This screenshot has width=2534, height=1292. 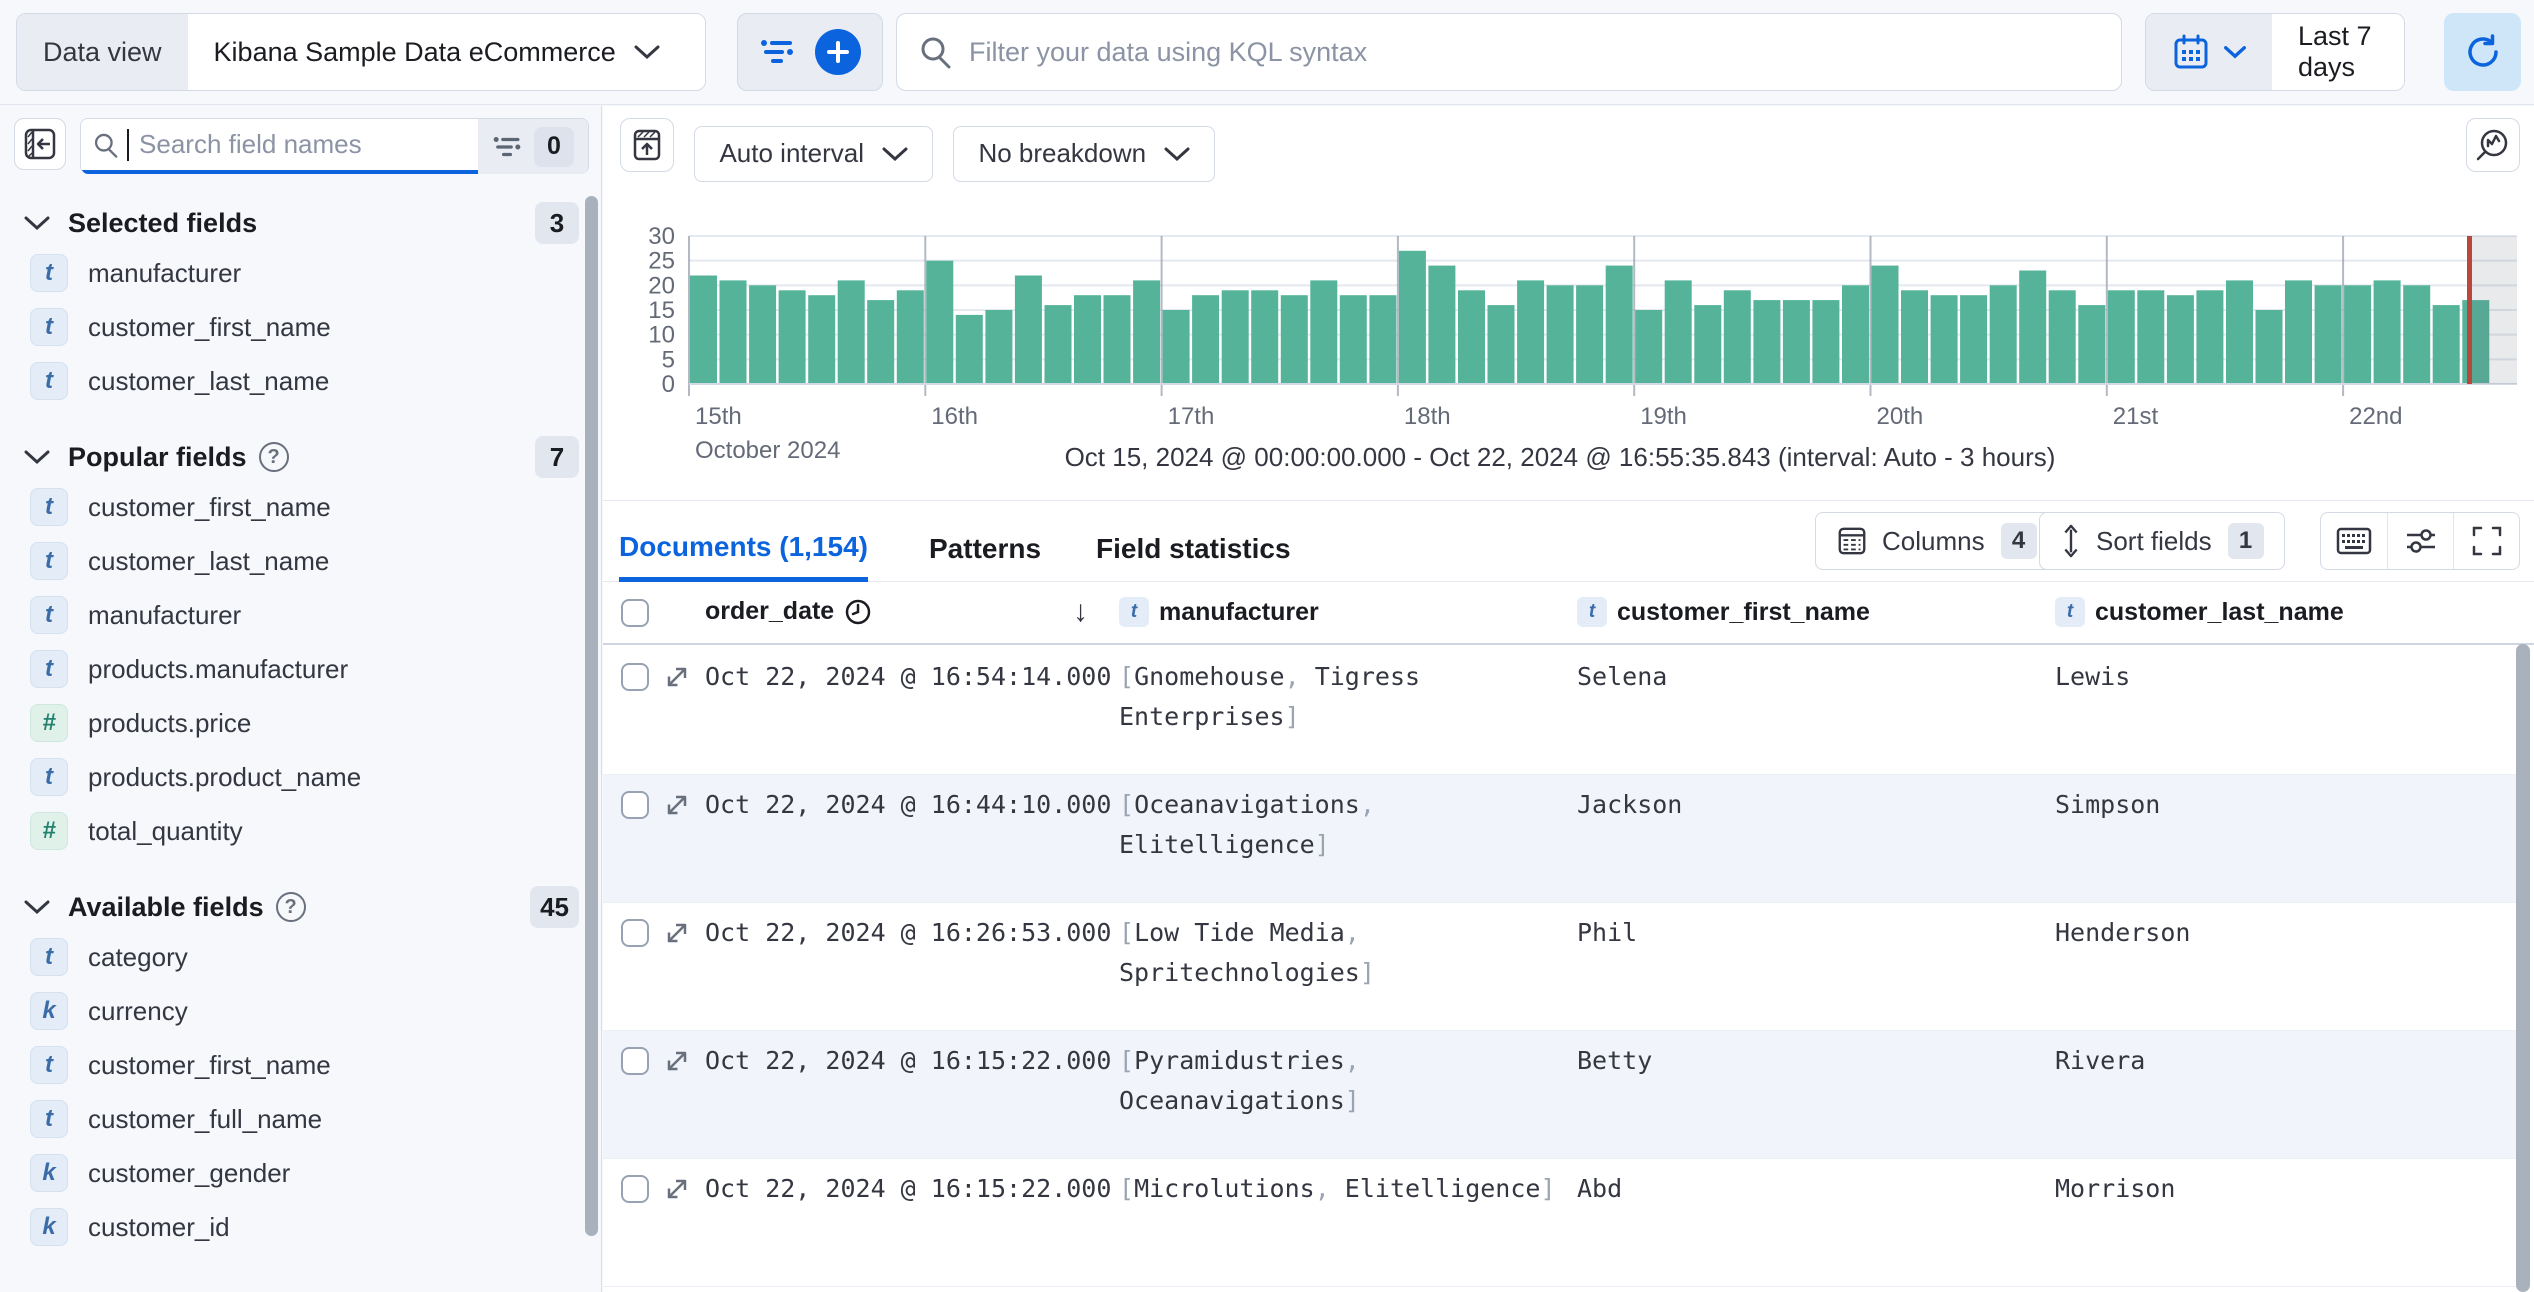 What do you see at coordinates (2209, 52) in the screenshot?
I see `date-quick-select` at bounding box center [2209, 52].